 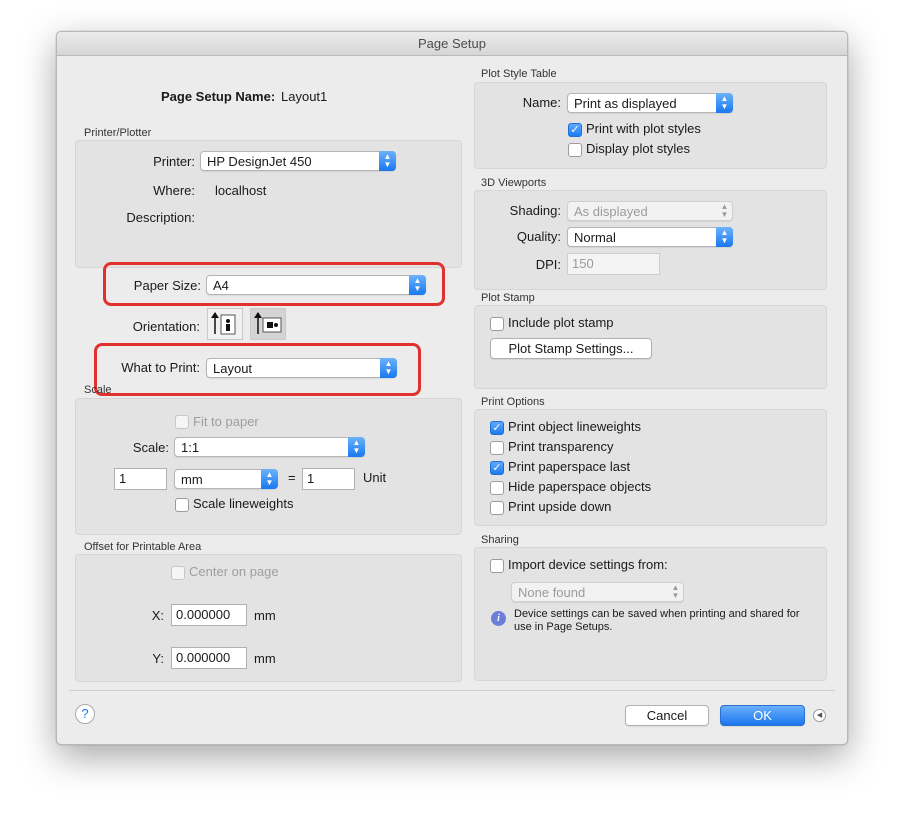 What do you see at coordinates (535, 210) in the screenshot?
I see `shading-label: Shading:` at bounding box center [535, 210].